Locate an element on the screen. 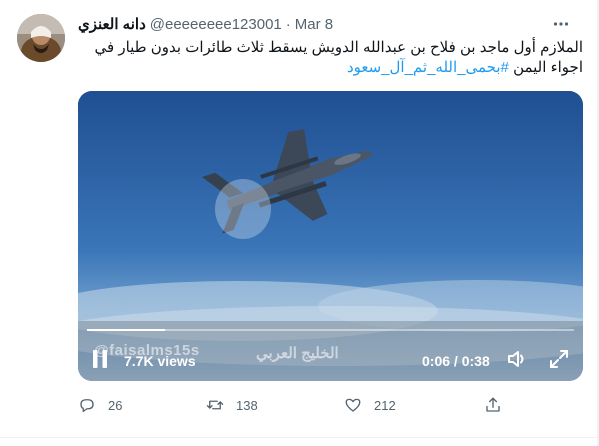  reply-icon is located at coordinates (87, 406).